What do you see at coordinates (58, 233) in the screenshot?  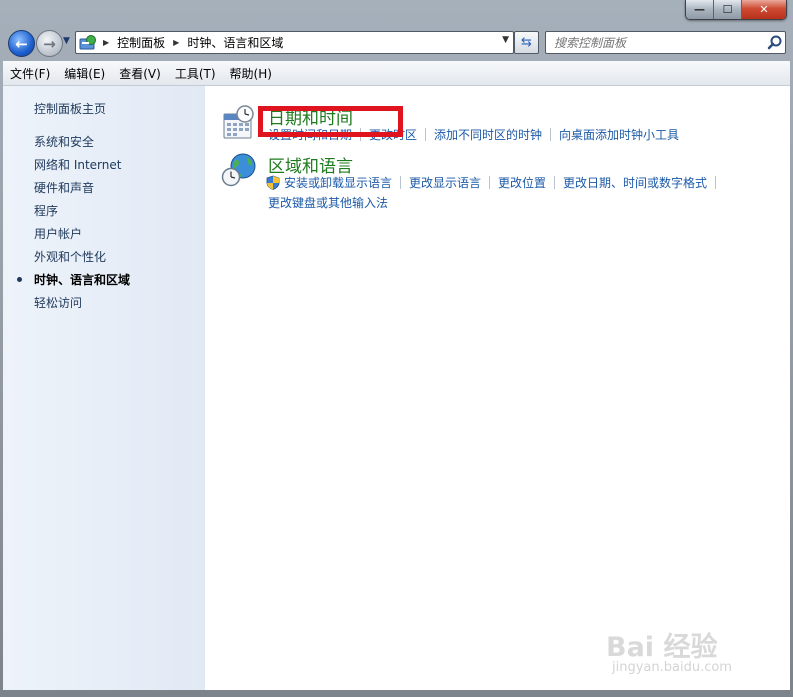 I see `sidebar-item-user-accounts: 用户帐户` at bounding box center [58, 233].